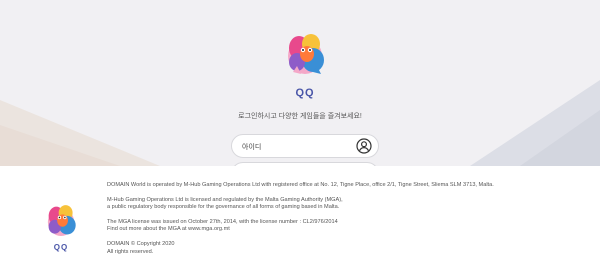  What do you see at coordinates (297, 147) in the screenshot?
I see `id-input` at bounding box center [297, 147].